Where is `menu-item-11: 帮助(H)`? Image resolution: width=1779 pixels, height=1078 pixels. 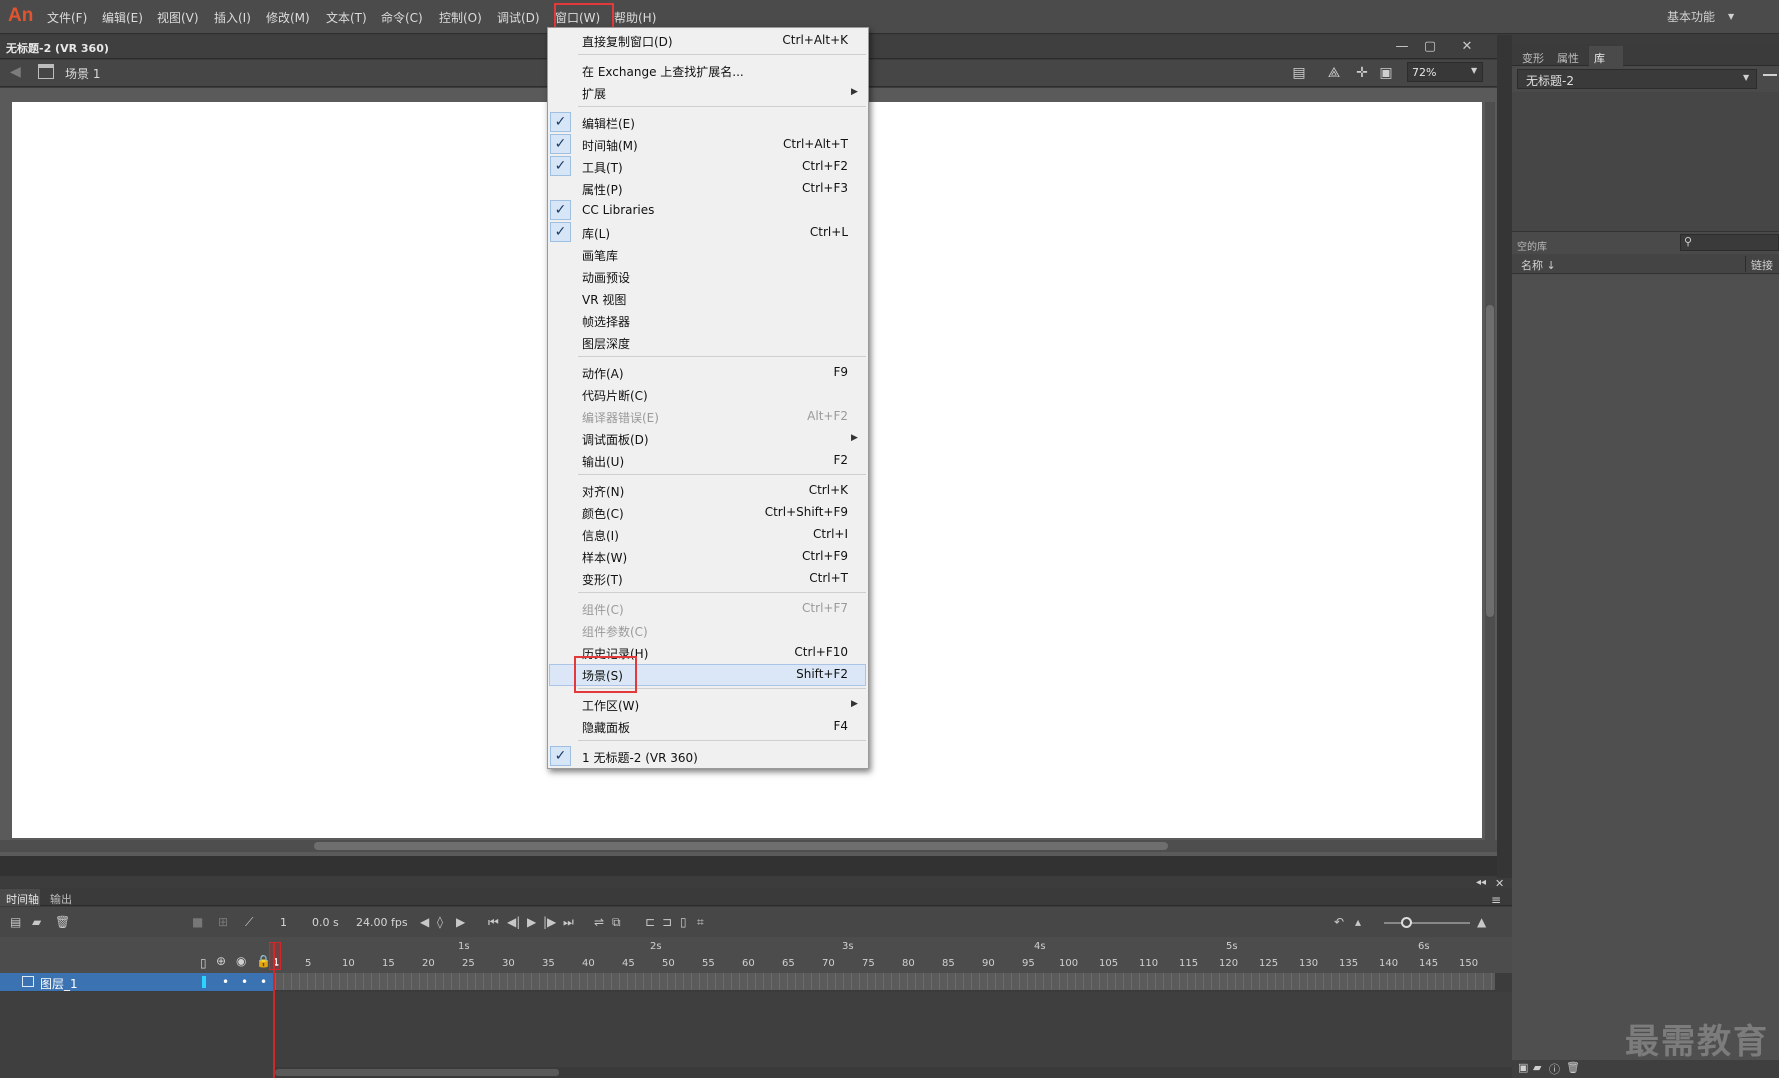 menu-item-11: 帮助(H) is located at coordinates (635, 17).